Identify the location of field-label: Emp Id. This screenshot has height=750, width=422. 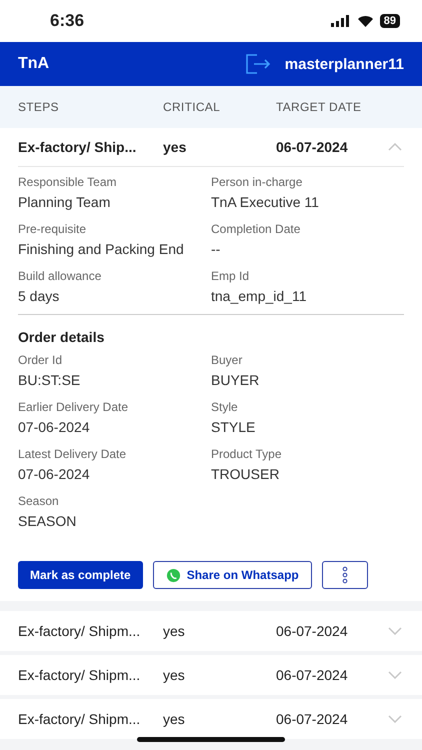
(230, 276).